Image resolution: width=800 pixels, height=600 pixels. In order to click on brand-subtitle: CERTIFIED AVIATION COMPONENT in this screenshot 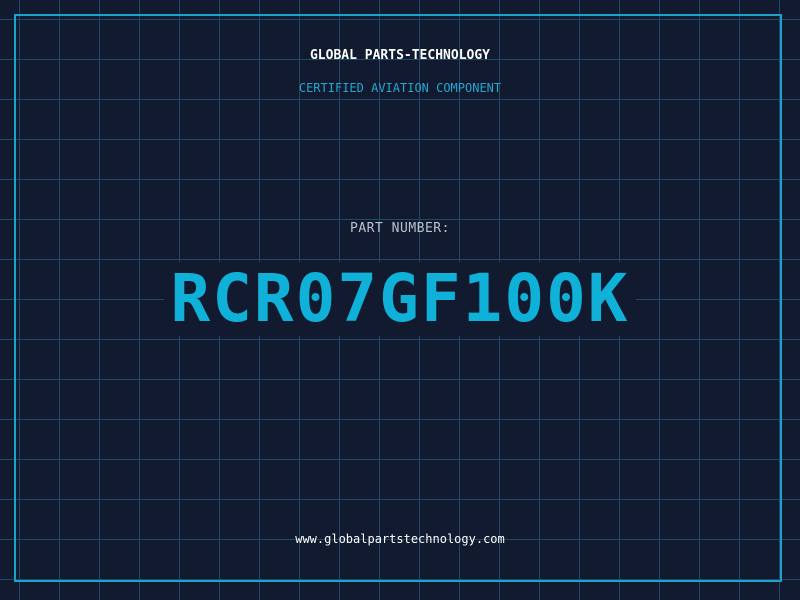, I will do `click(400, 88)`.